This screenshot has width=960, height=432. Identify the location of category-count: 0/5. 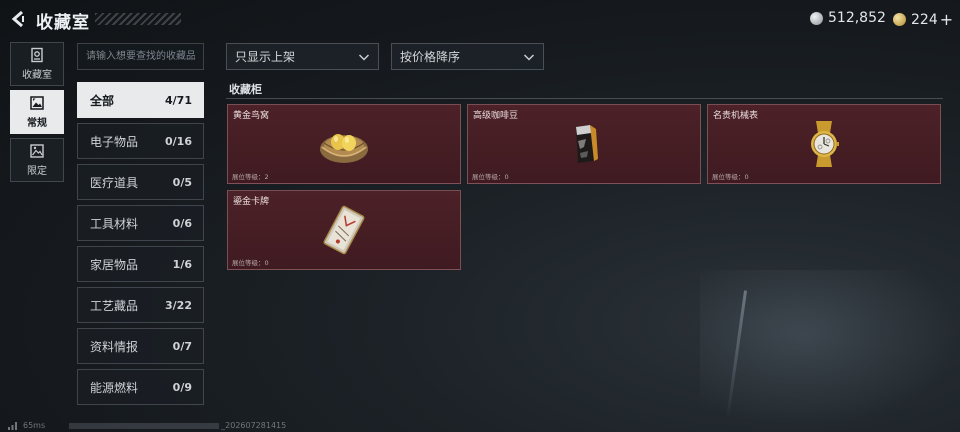
(182, 182).